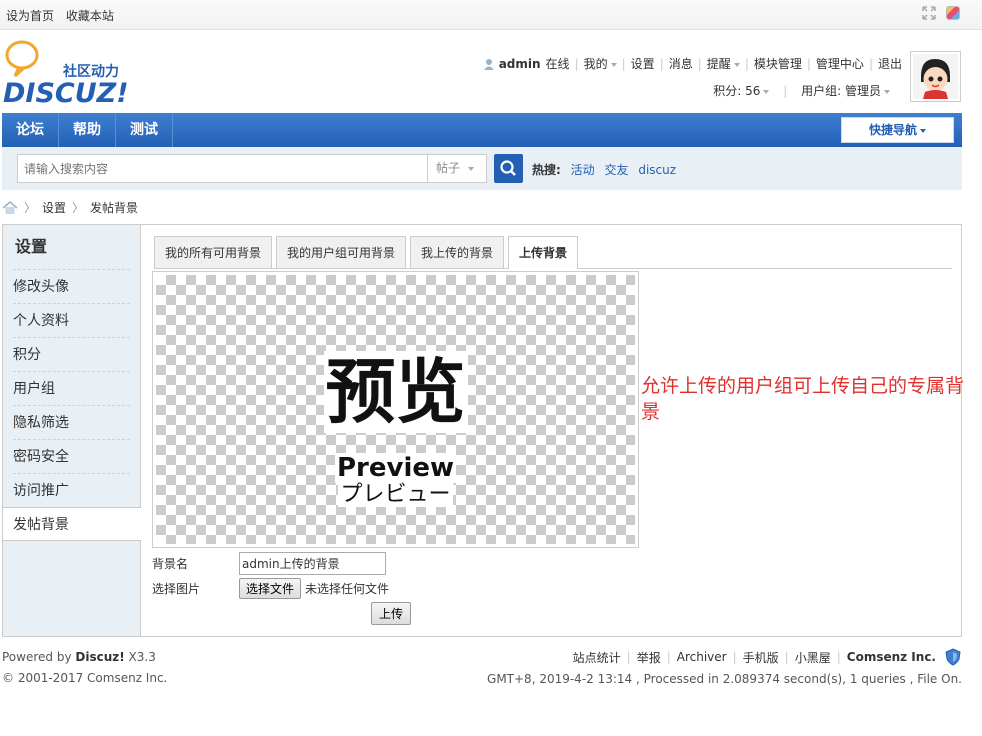  I want to click on footer-link-report: 举报, so click(649, 657).